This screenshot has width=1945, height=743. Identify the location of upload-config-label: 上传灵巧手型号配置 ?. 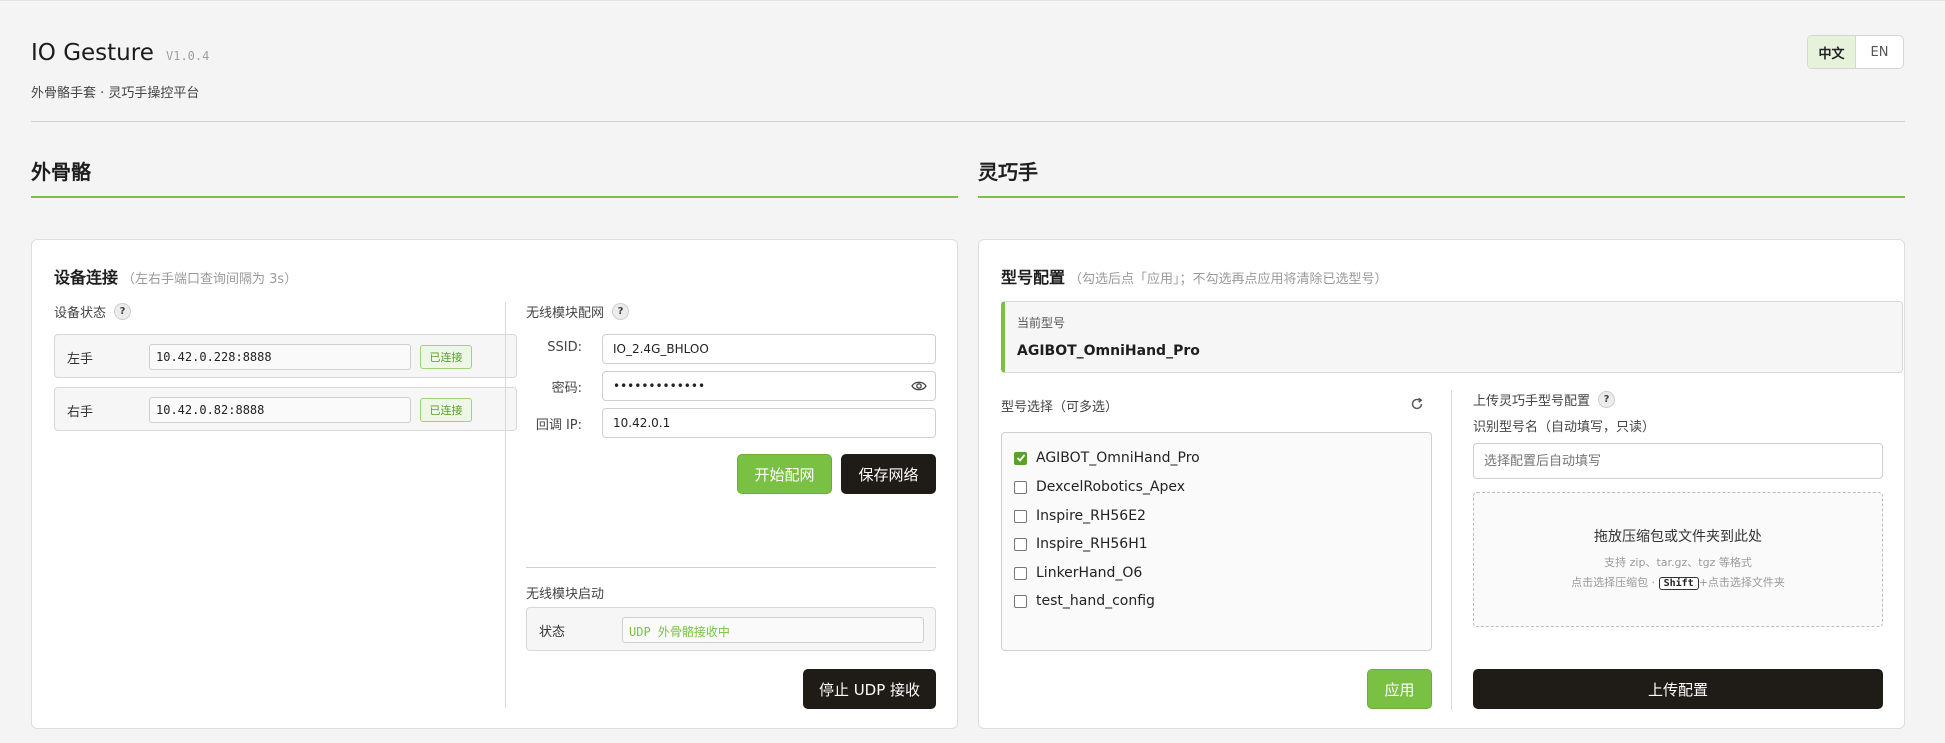
(1544, 399).